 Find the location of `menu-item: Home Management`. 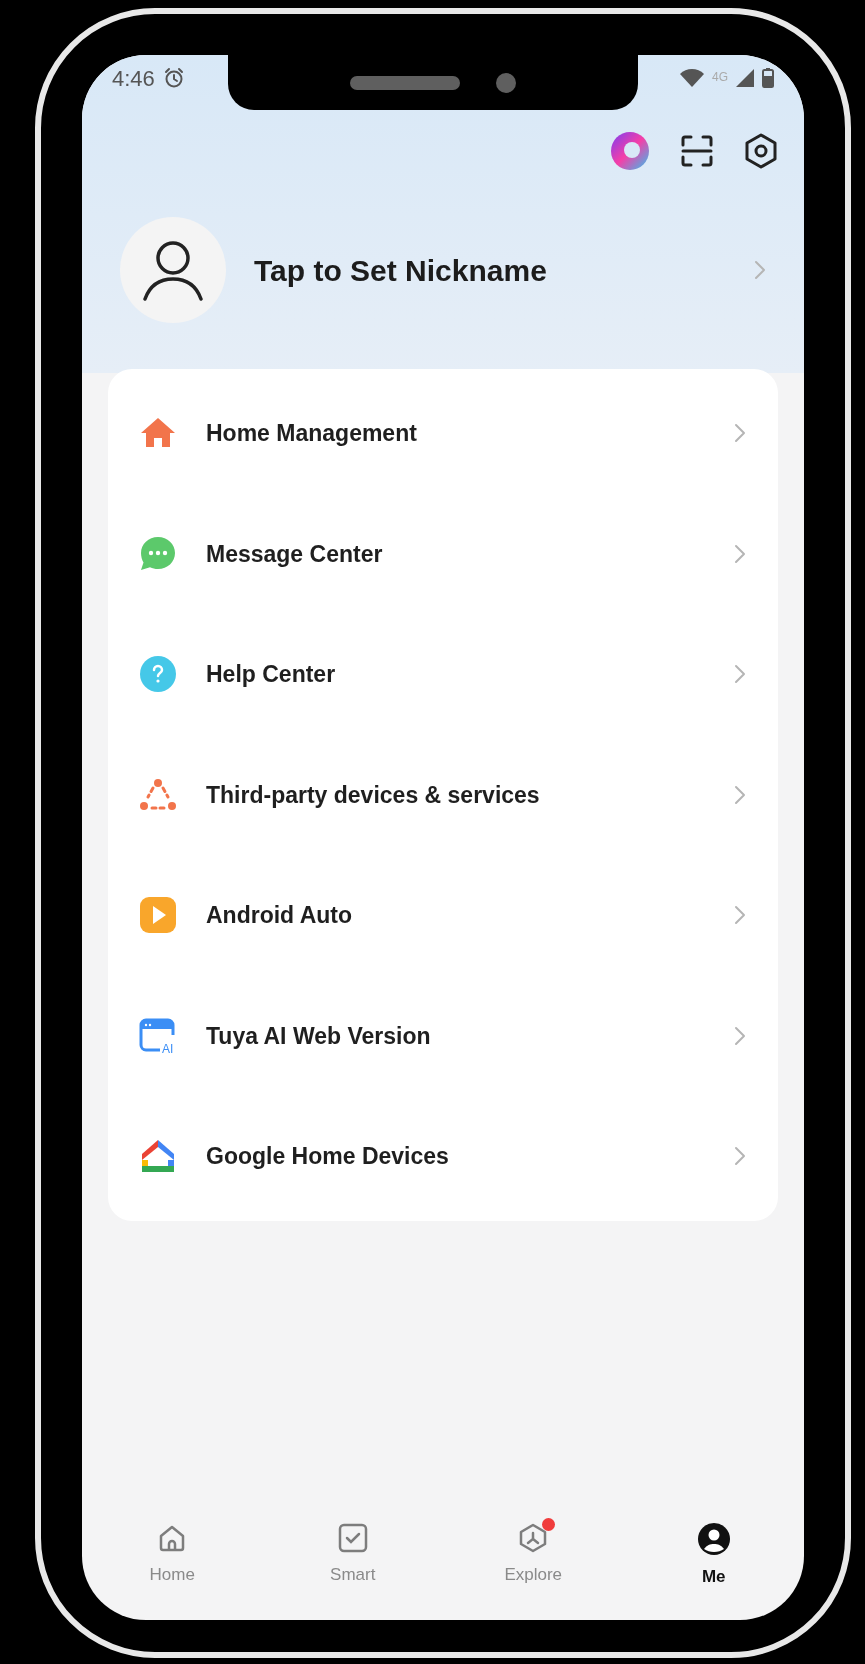

menu-item: Home Management is located at coordinates (443, 433).